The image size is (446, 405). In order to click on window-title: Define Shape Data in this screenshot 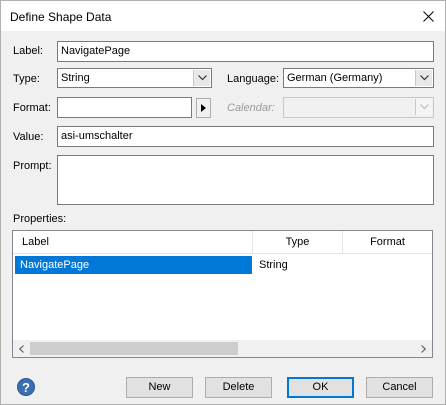, I will do `click(61, 17)`.